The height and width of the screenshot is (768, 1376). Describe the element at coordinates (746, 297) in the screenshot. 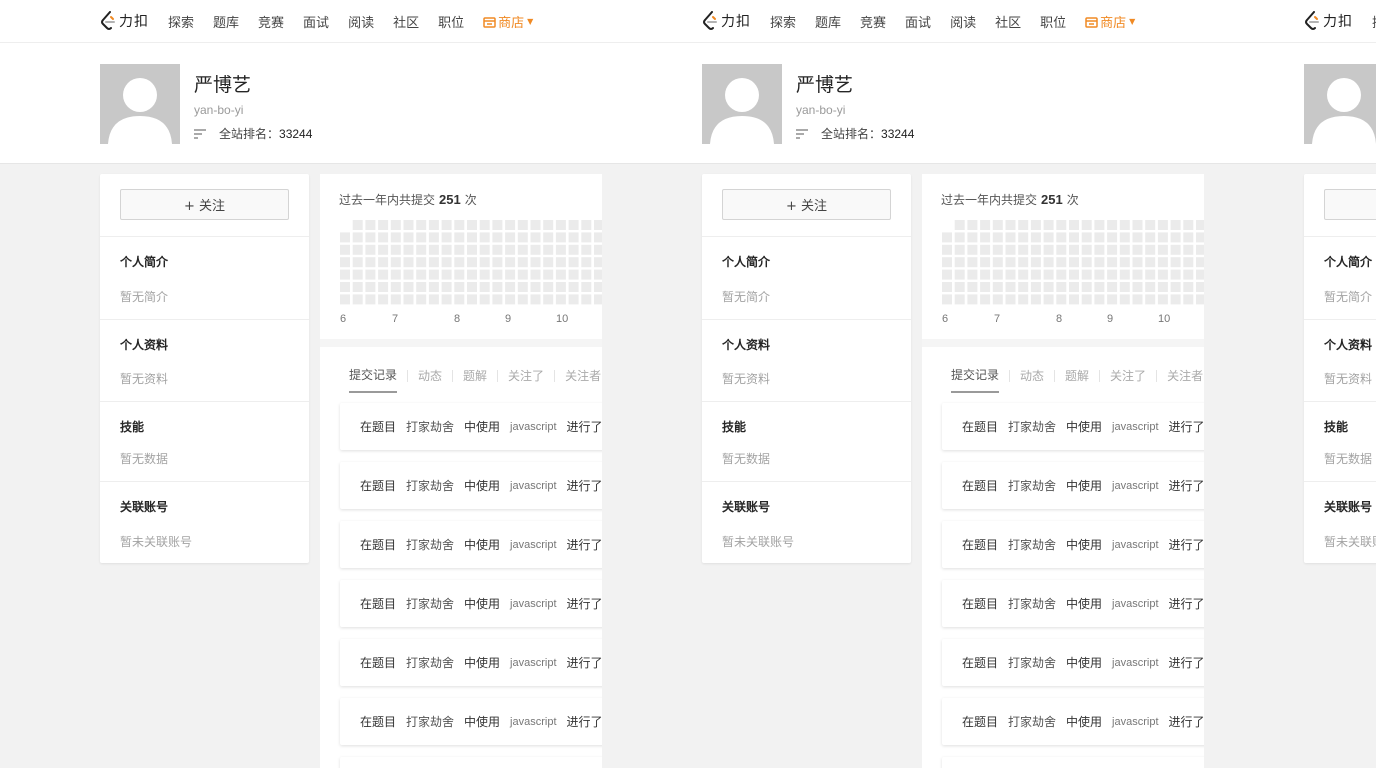

I see `section-body: 暂无简介` at that location.